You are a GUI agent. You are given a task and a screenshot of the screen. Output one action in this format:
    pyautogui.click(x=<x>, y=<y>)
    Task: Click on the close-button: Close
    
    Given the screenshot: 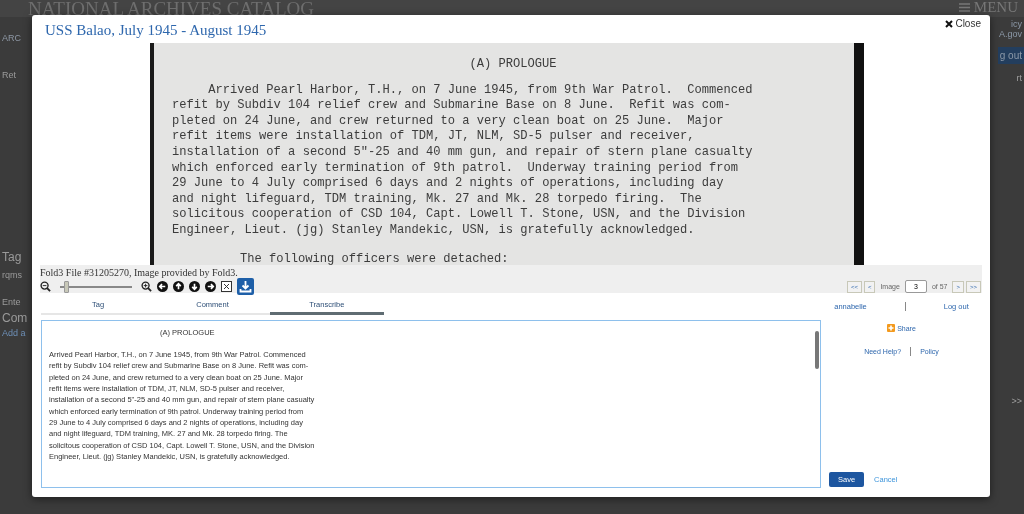 What is the action you would take?
    pyautogui.click(x=963, y=23)
    